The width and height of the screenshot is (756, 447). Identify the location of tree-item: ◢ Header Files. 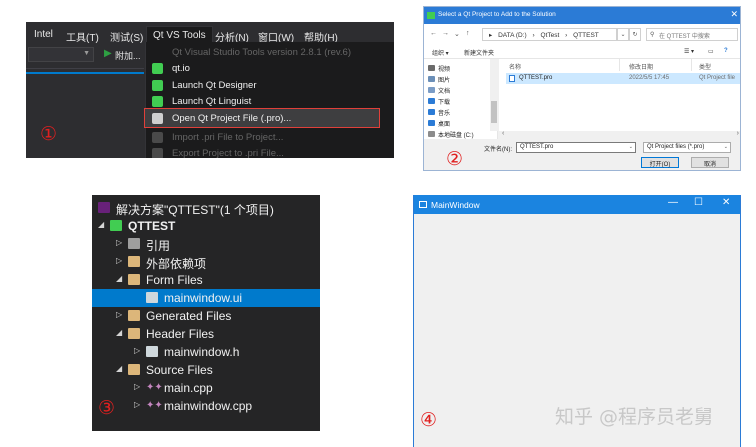
(206, 334).